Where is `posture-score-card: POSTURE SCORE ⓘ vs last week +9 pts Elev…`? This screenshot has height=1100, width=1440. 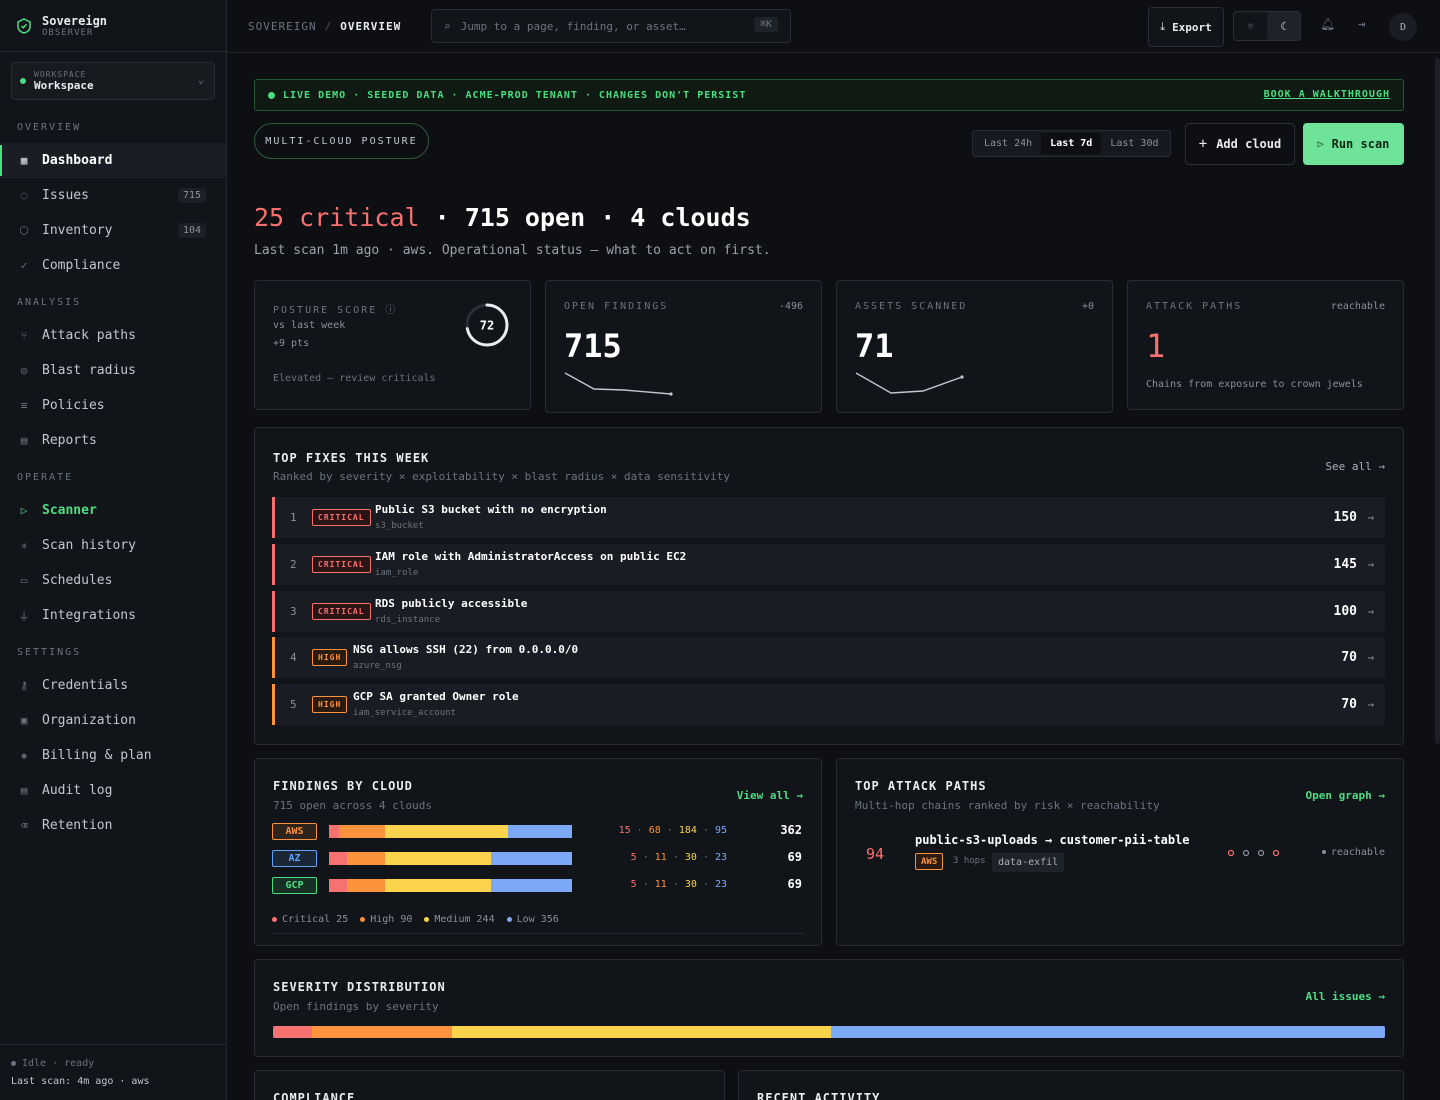
posture-score-card: POSTURE SCORE ⓘ vs last week +9 pts Elev… is located at coordinates (392, 345).